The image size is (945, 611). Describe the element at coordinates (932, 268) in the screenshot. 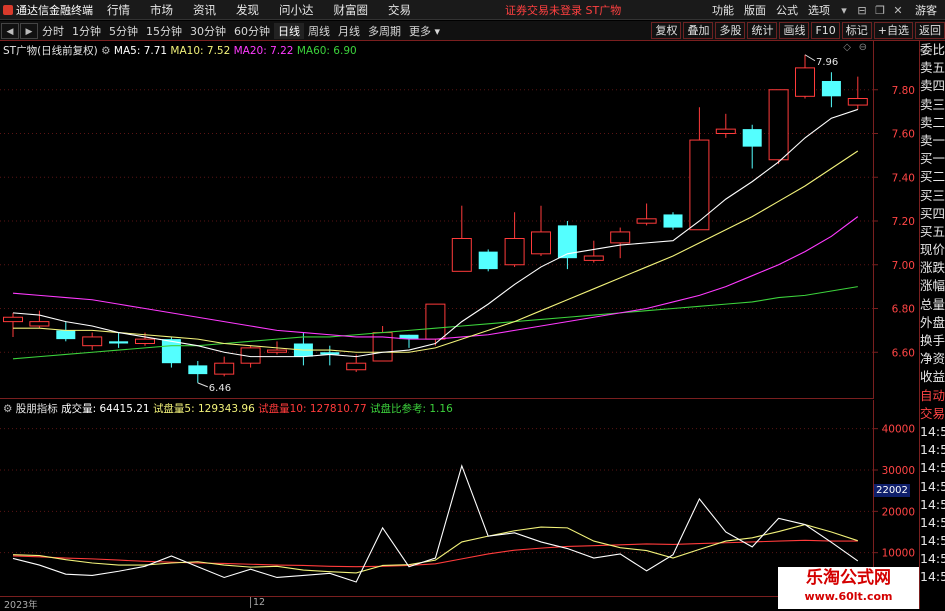

I see `side-panel-item: 涨跌` at that location.